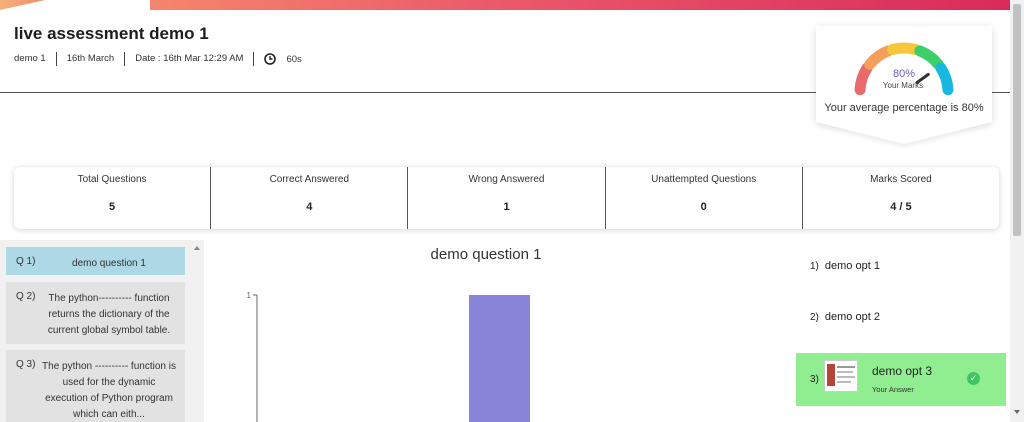 The image size is (1024, 422). I want to click on question-title: demo question 1, so click(486, 254).